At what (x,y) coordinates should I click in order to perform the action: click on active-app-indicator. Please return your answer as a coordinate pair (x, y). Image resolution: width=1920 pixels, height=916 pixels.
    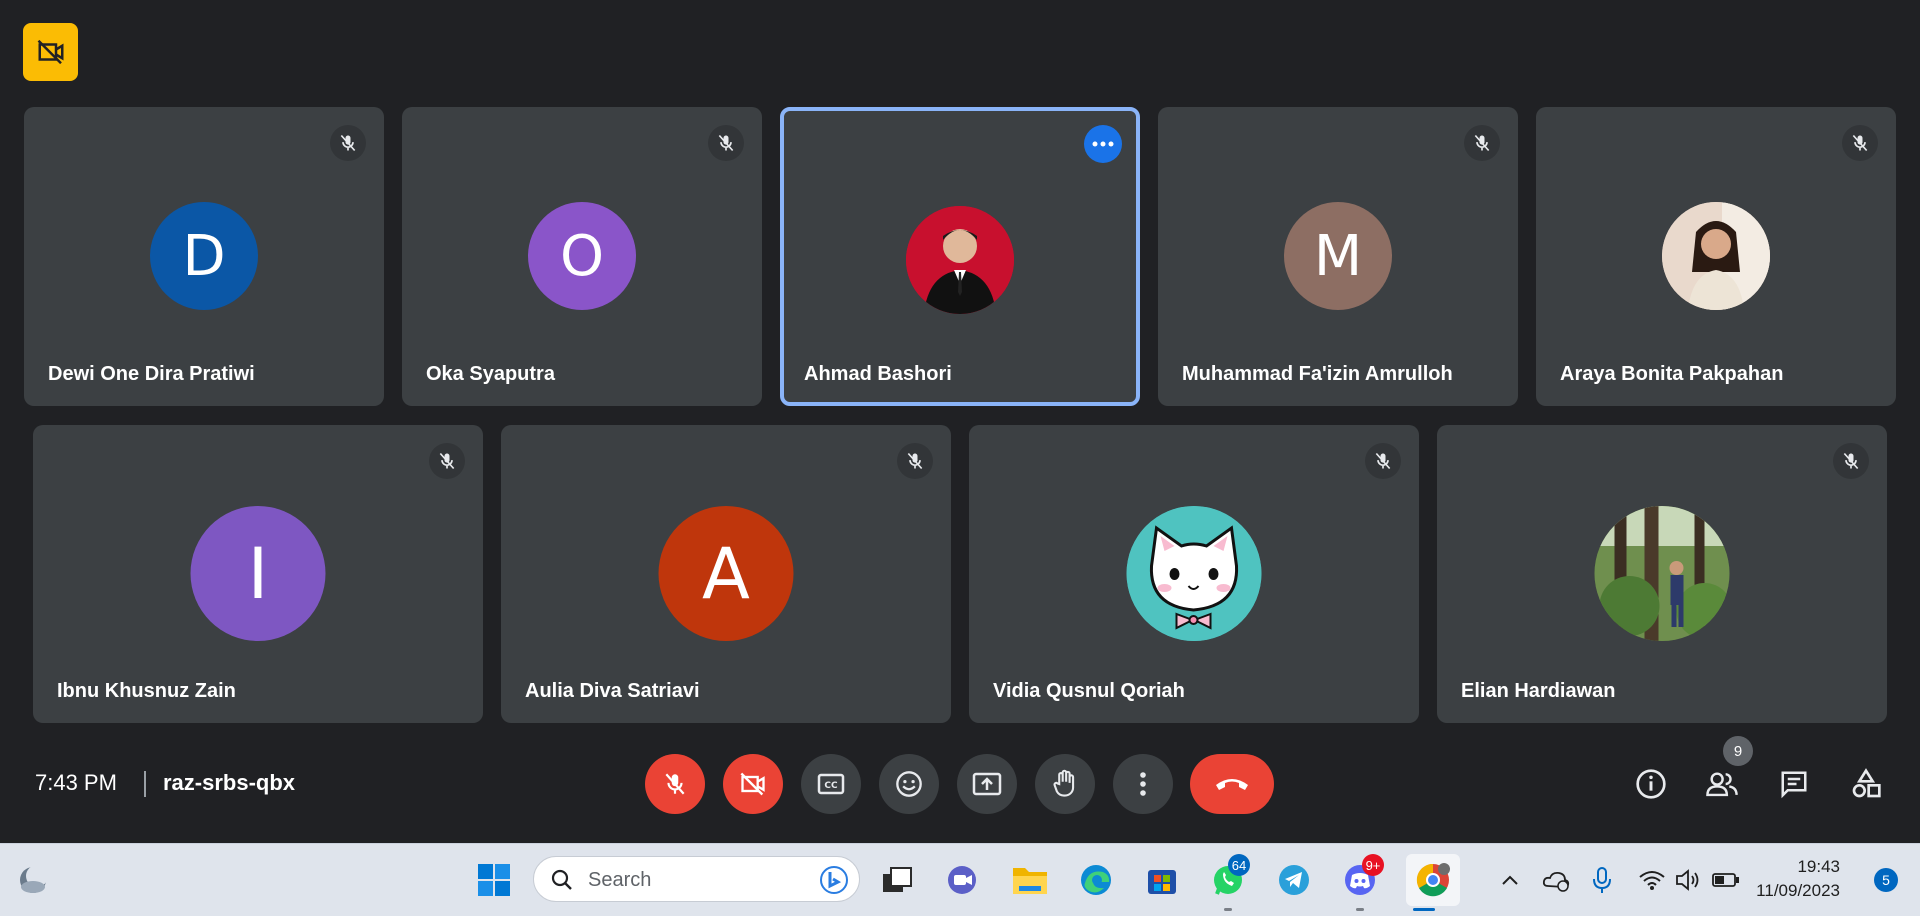
    Looking at the image, I should click on (1424, 909).